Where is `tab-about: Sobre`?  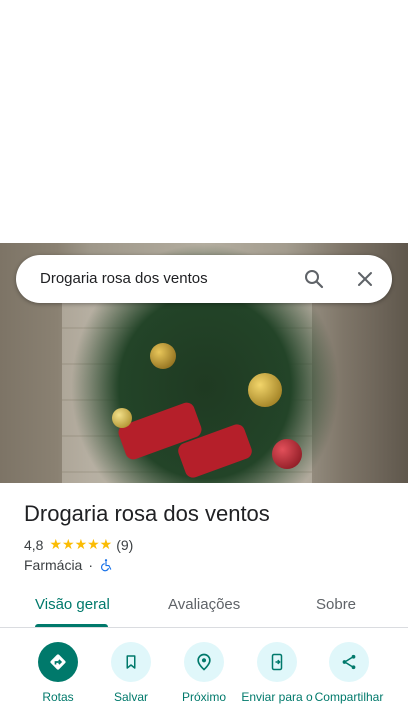
tab-about: Sobre is located at coordinates (336, 604).